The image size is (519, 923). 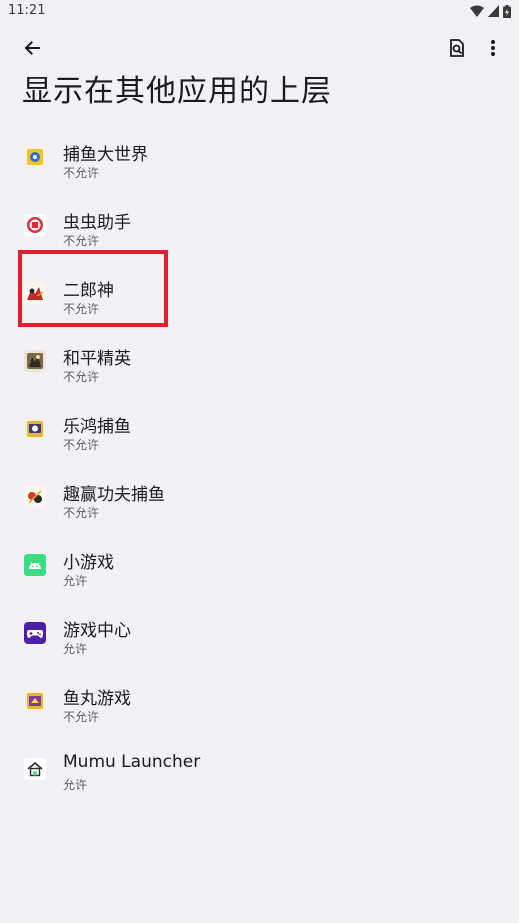 I want to click on app-row-lehong-fishing: 乐鸿捕鱼 不允许, so click(x=259, y=430).